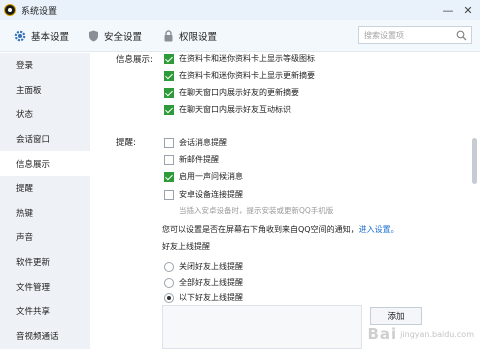 This screenshot has width=480, height=349. What do you see at coordinates (240, 10) in the screenshot?
I see `title-bar: 系统设置 — ✕` at bounding box center [240, 10].